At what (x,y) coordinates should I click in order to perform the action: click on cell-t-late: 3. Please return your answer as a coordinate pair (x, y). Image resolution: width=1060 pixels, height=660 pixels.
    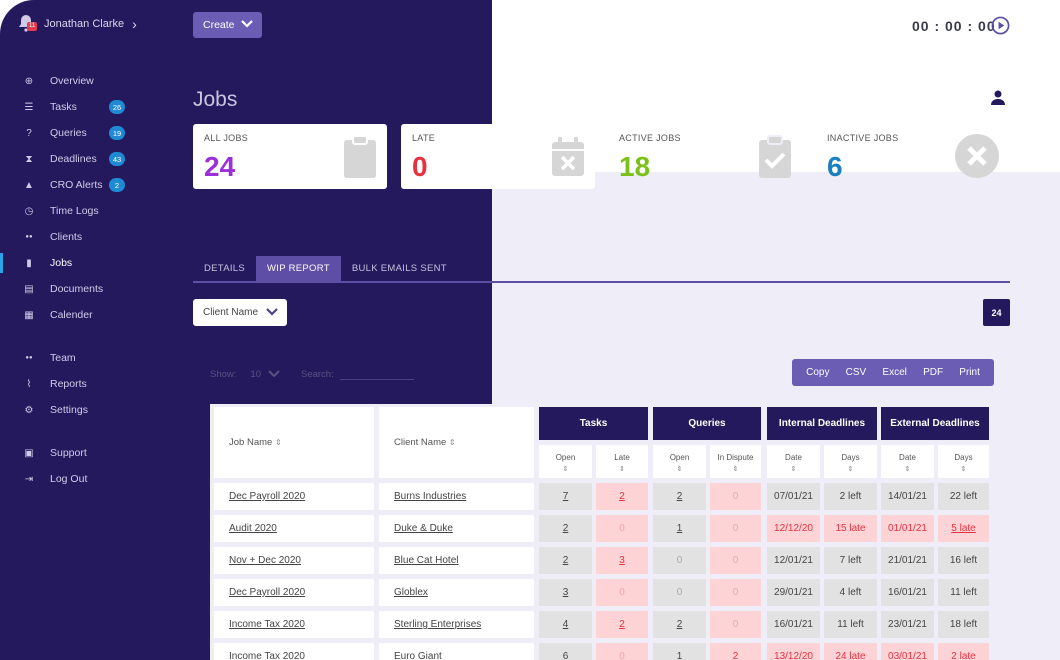
    Looking at the image, I should click on (622, 560).